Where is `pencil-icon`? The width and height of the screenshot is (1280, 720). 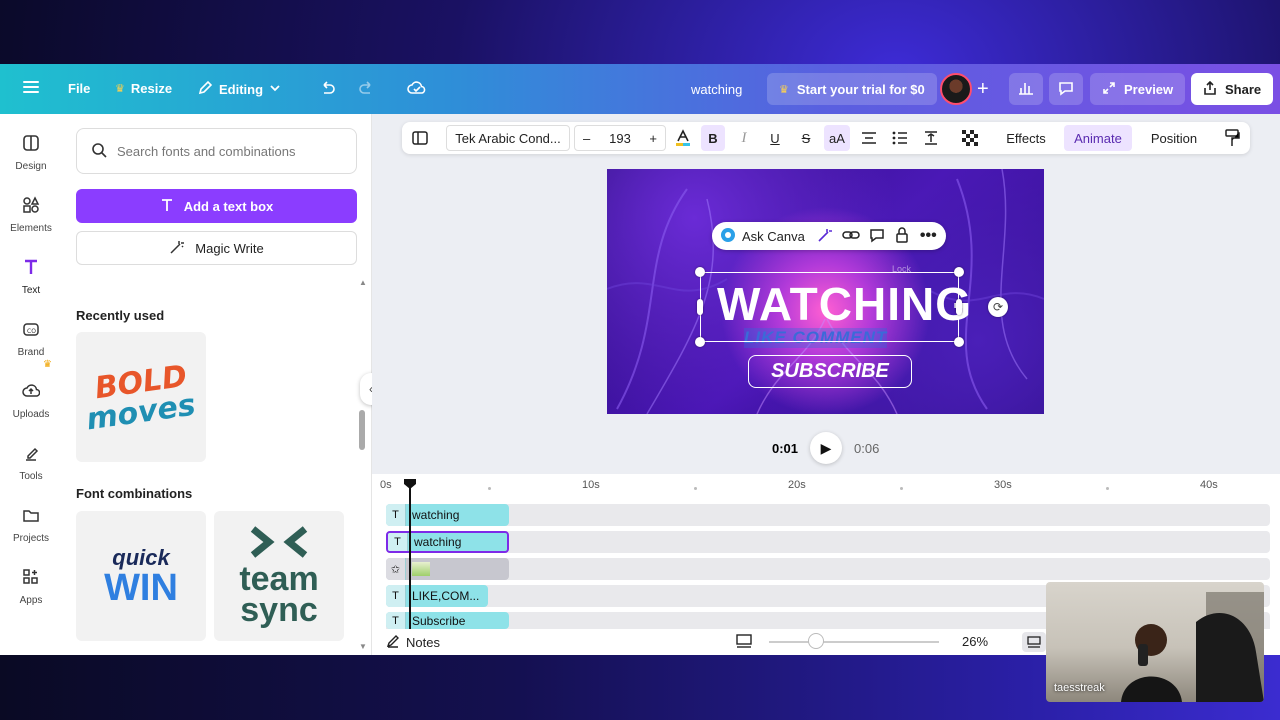 pencil-icon is located at coordinates (205, 89).